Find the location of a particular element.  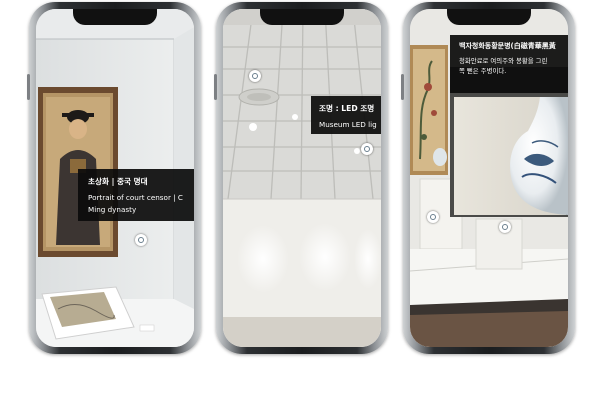

lighting-info-tooltip: 조명 : LED 조명 Museum LED lig is located at coordinates (346, 115).